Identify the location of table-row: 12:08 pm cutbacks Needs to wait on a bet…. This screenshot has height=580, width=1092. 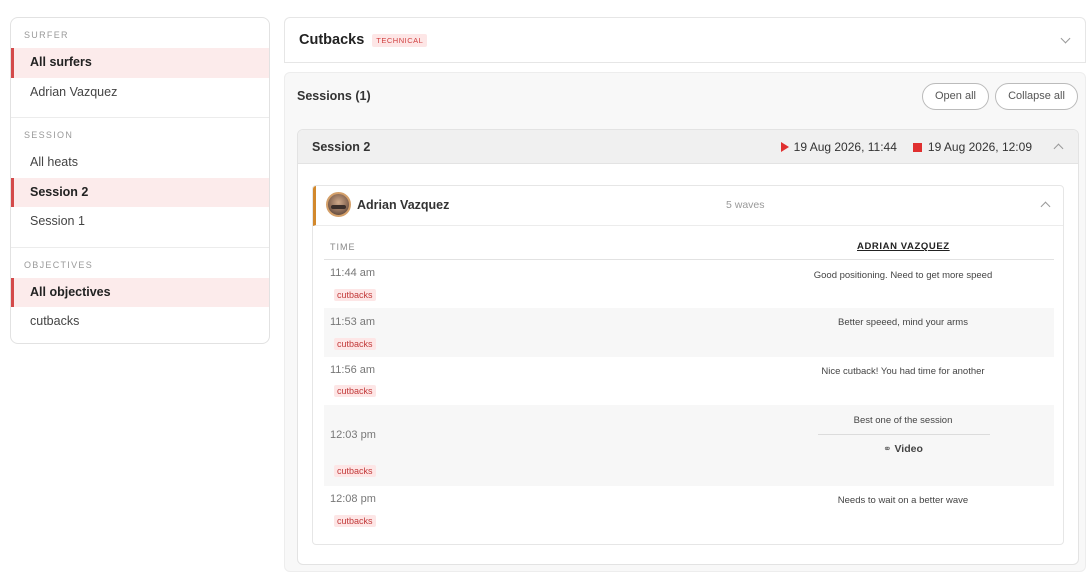
(689, 510).